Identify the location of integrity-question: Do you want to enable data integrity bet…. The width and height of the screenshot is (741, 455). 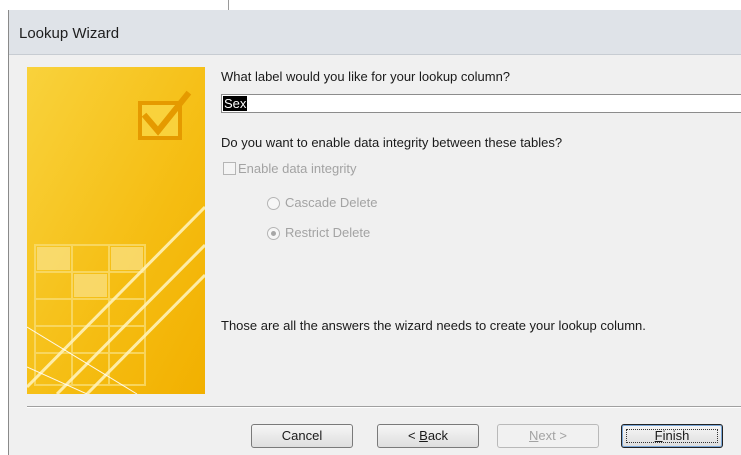
(392, 142).